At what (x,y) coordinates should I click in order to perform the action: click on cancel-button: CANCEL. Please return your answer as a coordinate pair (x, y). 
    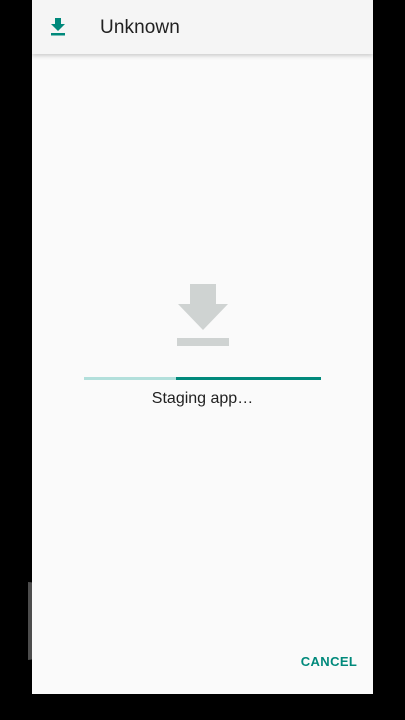
    Looking at the image, I should click on (329, 662).